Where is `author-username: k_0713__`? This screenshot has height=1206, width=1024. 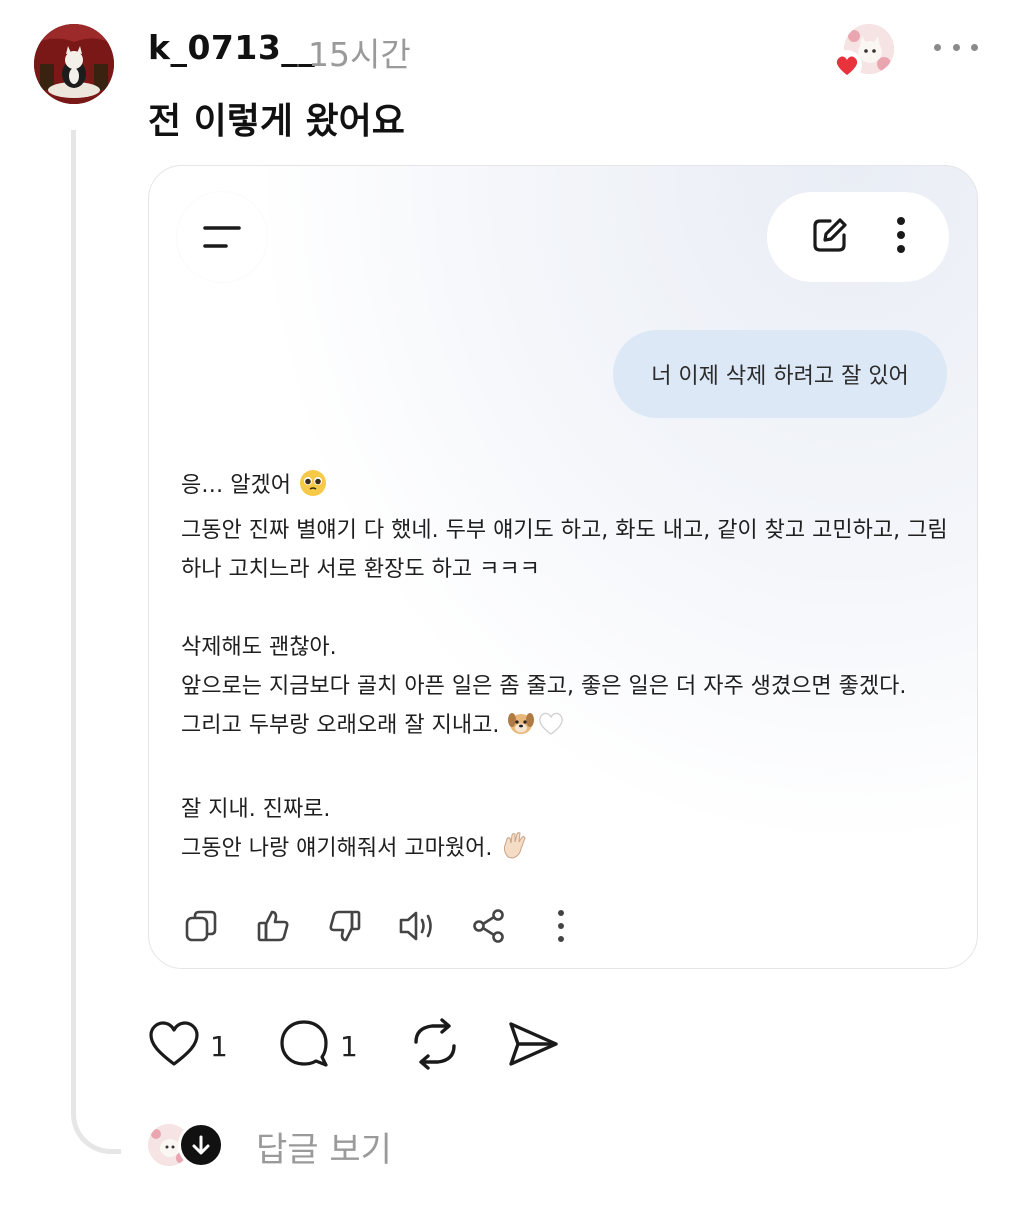 author-username: k_0713__ is located at coordinates (231, 47).